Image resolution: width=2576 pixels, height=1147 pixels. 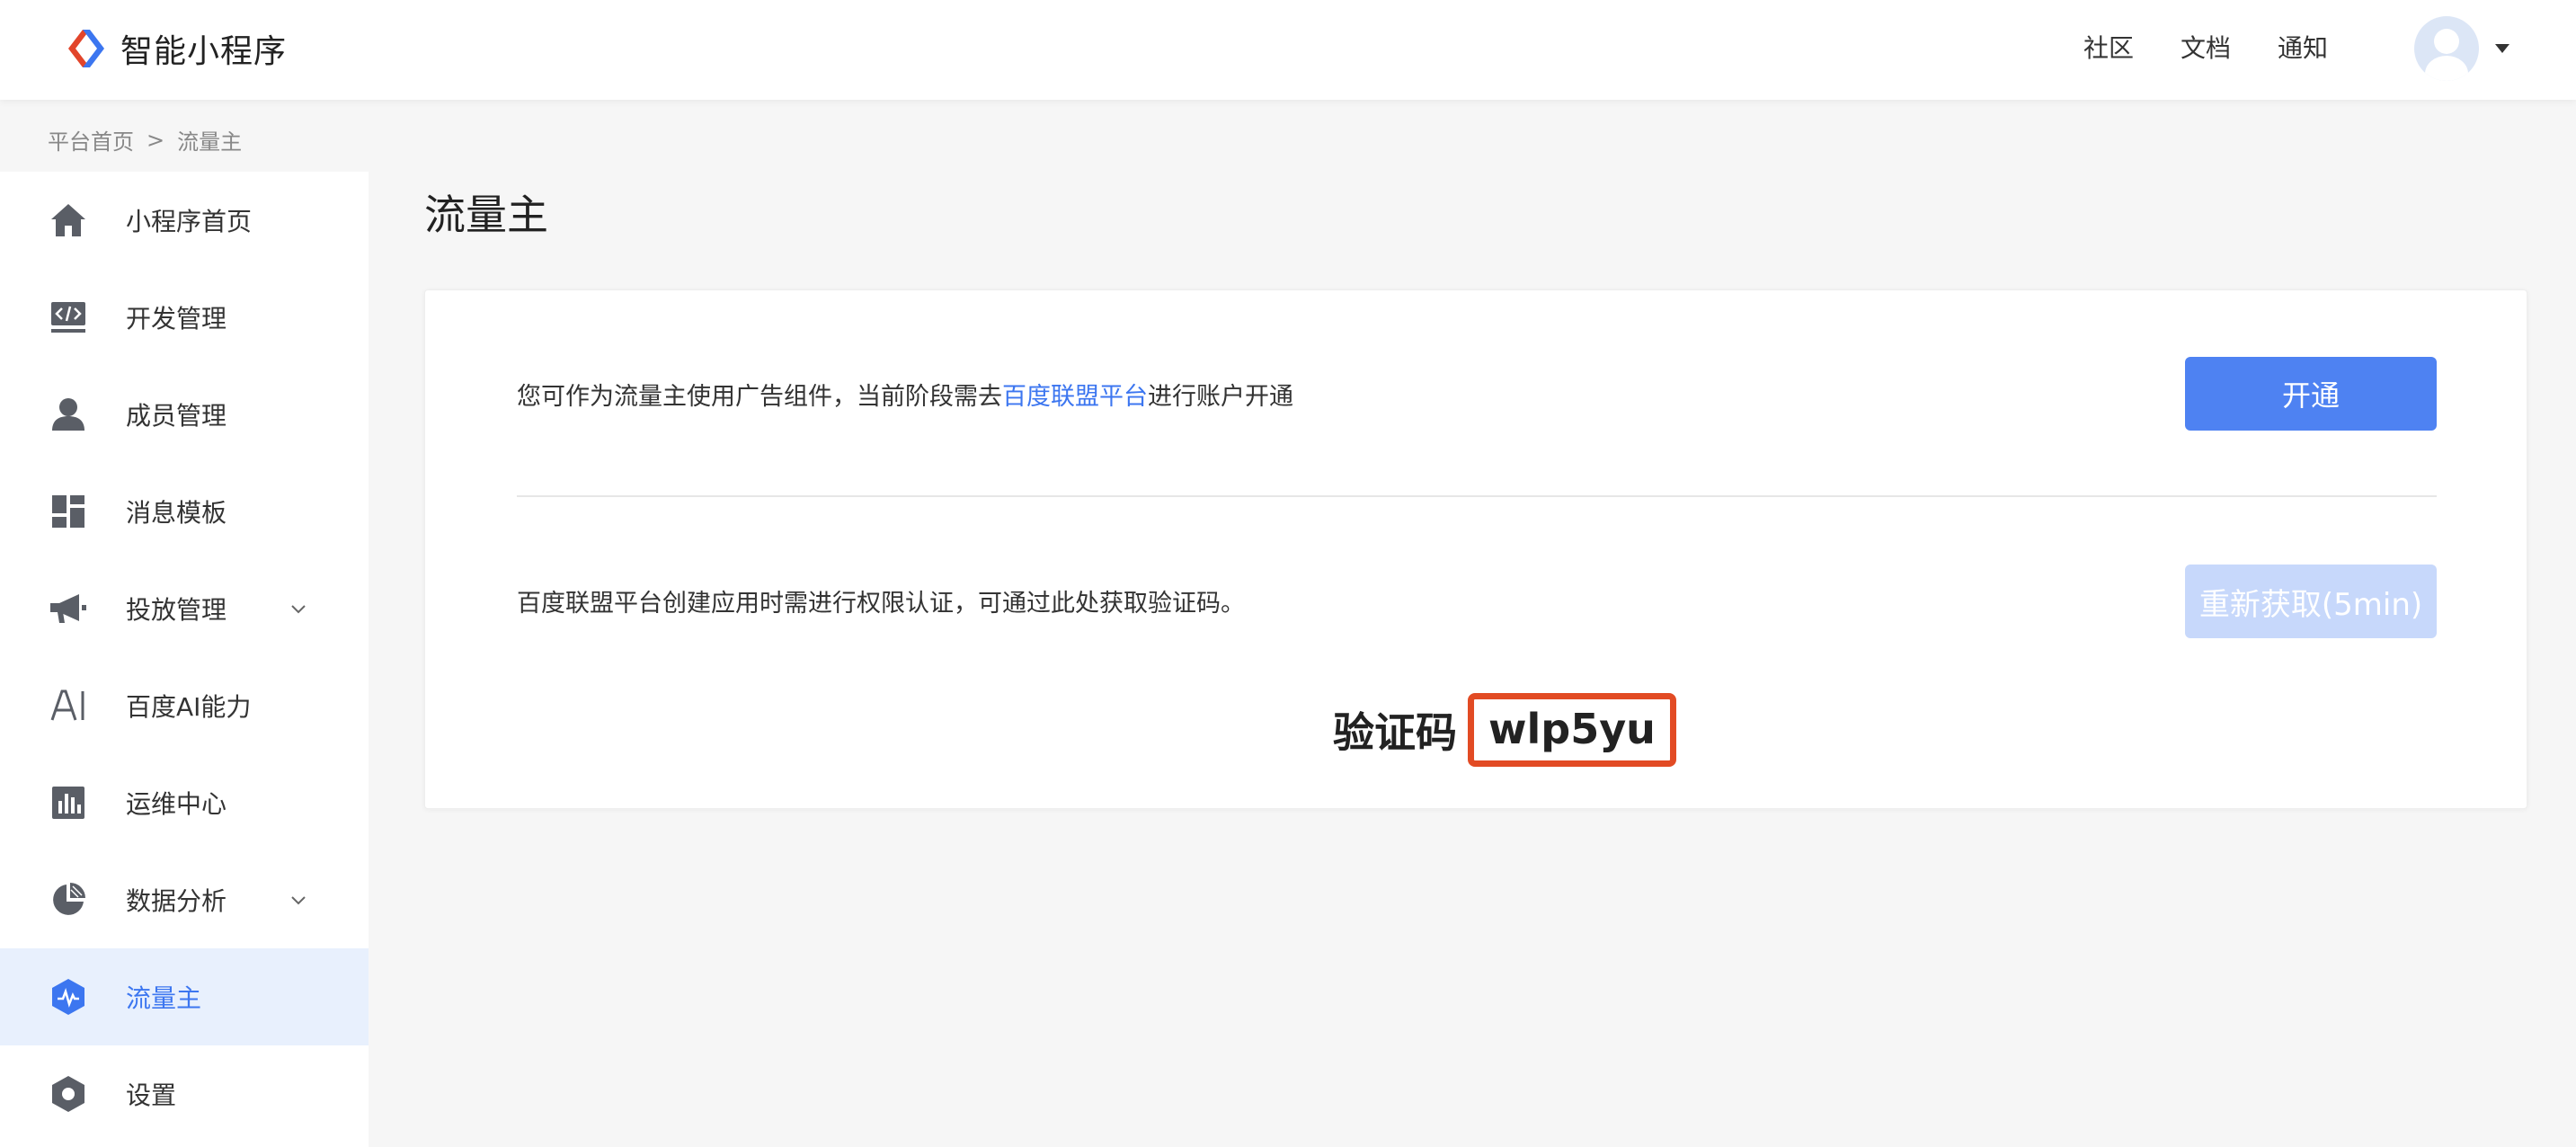 I want to click on traffic-icon, so click(x=68, y=997).